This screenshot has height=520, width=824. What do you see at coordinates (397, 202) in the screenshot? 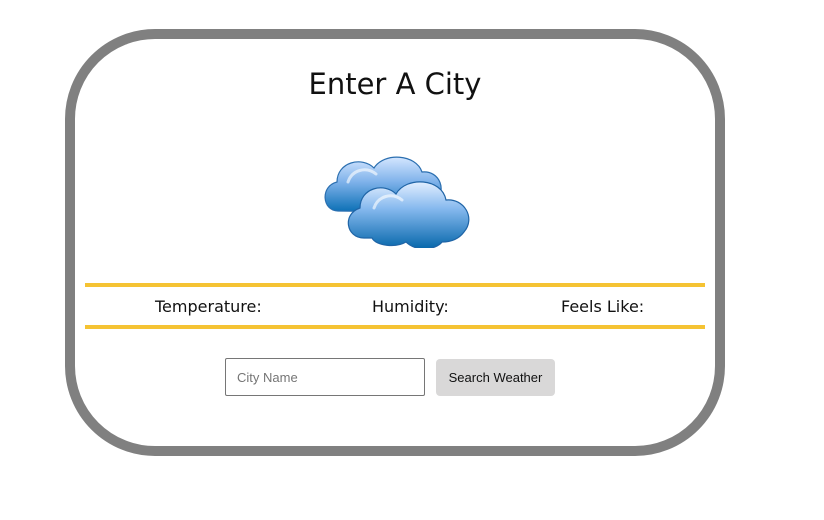
I see `clouds-icon` at bounding box center [397, 202].